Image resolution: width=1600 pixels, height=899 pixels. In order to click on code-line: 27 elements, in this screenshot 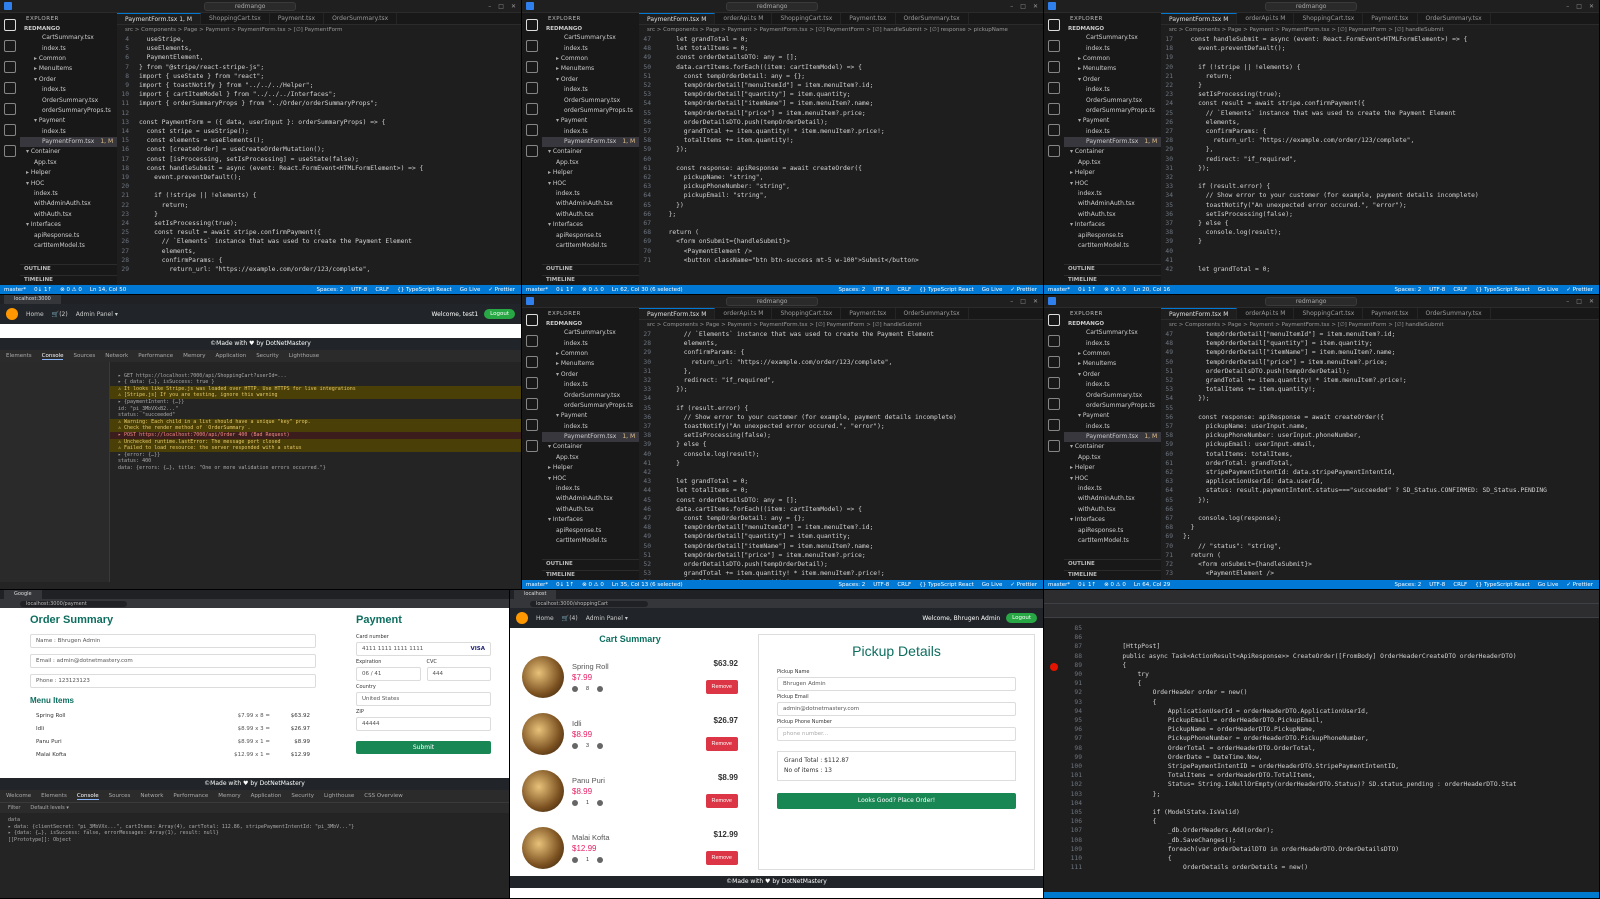, I will do `click(319, 251)`.